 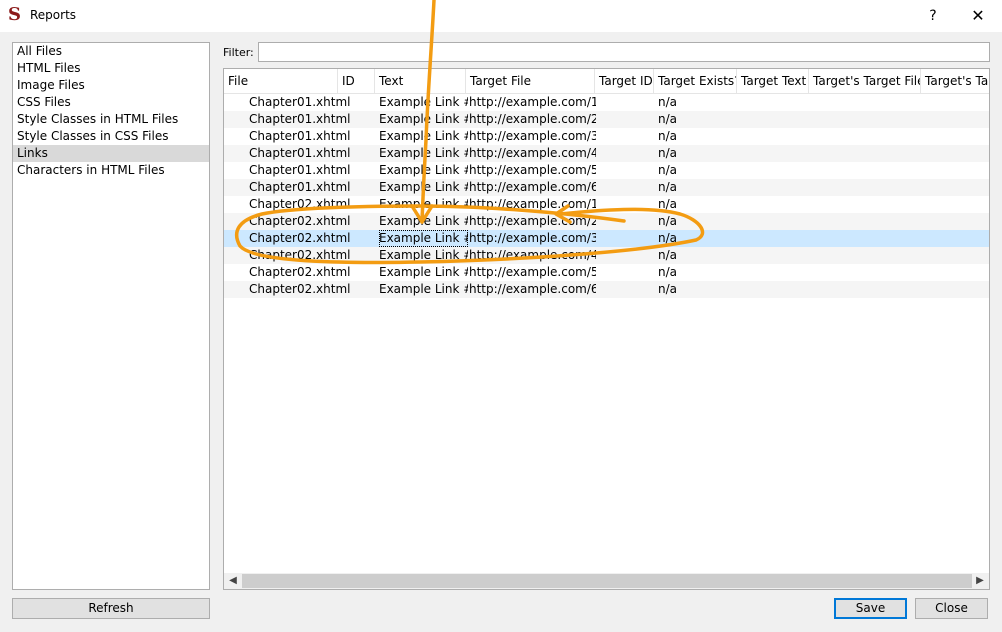 I want to click on sidebar-item: Characters in HTML Files, so click(x=111, y=170).